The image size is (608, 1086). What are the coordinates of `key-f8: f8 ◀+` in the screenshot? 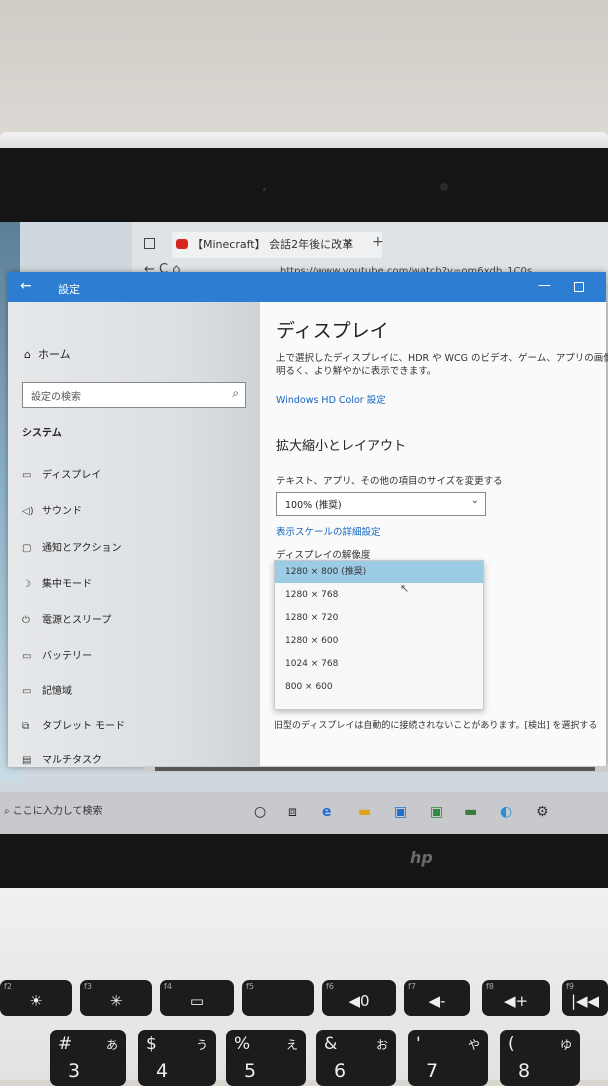 It's located at (516, 998).